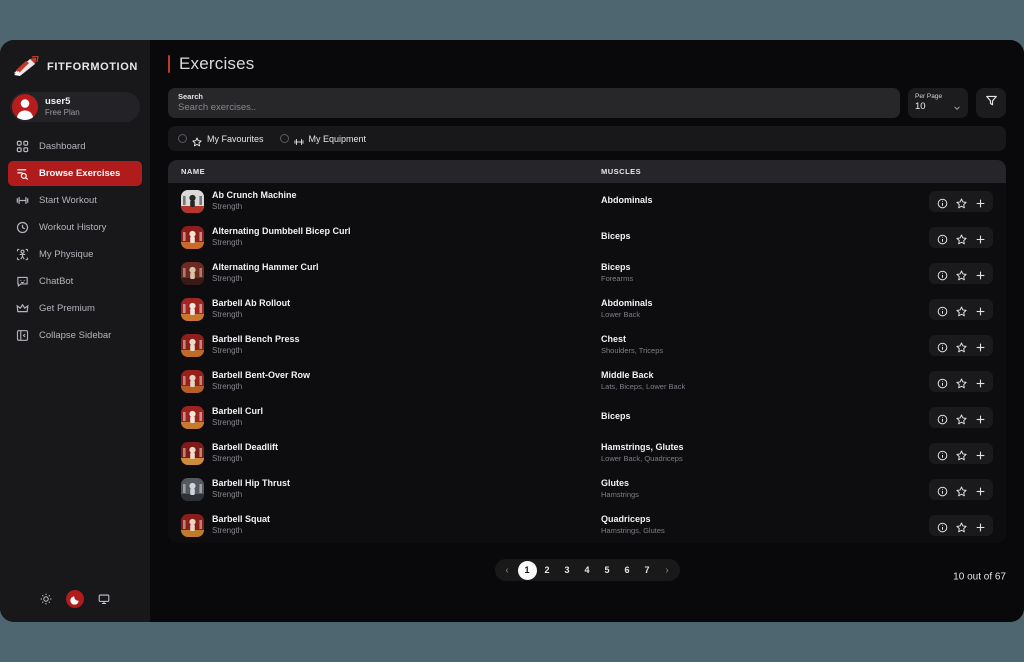 This screenshot has height=662, width=1024. Describe the element at coordinates (322, 139) in the screenshot. I see `chip-my-equipment: My Equipment` at that location.